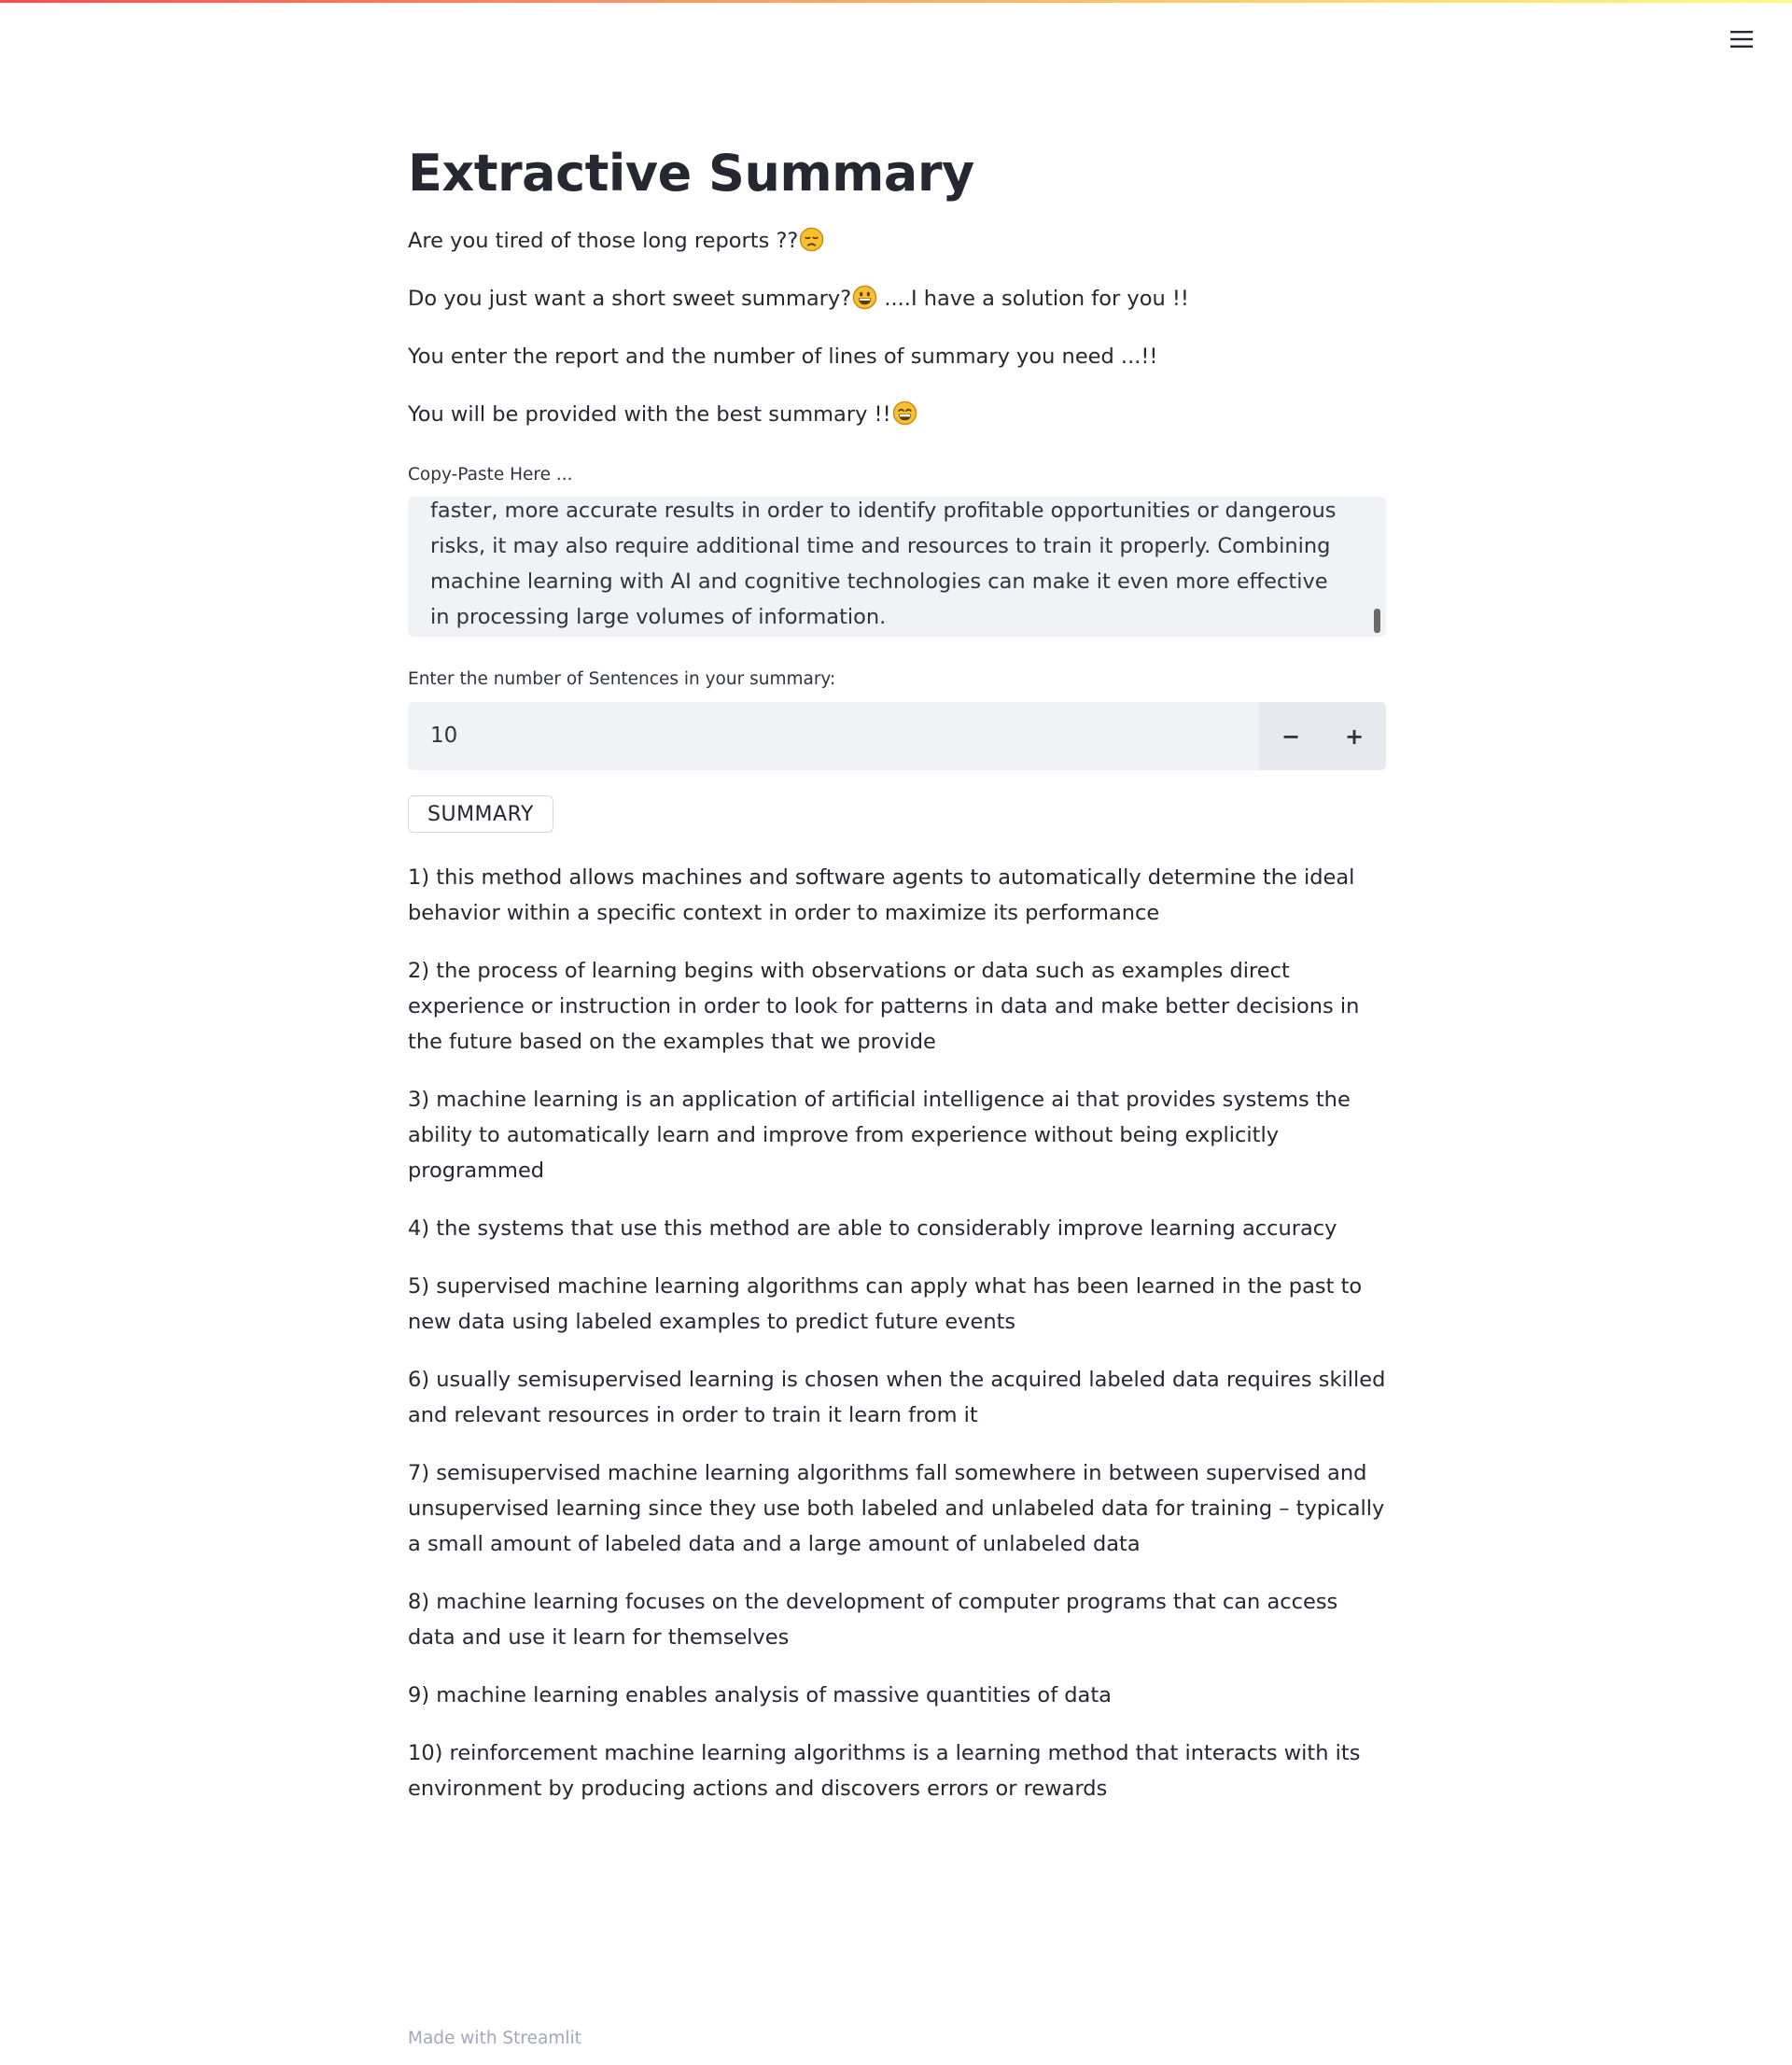 The image size is (1792, 2065). I want to click on disappointed-face-icon, so click(812, 239).